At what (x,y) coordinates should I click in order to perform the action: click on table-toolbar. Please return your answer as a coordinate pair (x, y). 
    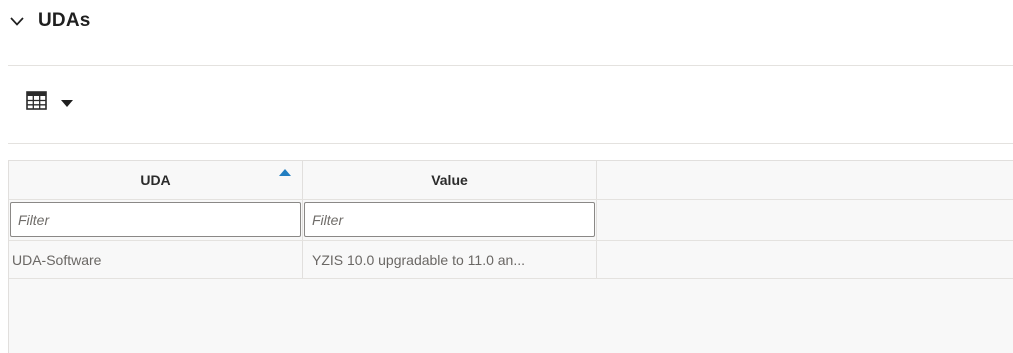
    Looking at the image, I should click on (49, 103).